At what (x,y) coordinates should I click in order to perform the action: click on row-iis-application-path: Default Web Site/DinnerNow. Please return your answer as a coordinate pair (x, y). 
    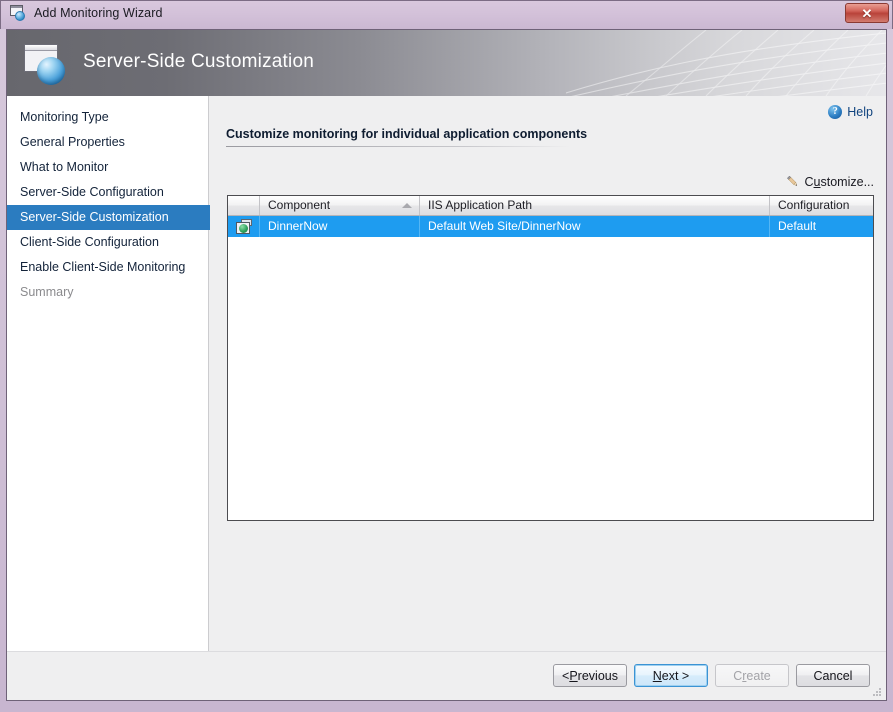
    Looking at the image, I should click on (595, 226).